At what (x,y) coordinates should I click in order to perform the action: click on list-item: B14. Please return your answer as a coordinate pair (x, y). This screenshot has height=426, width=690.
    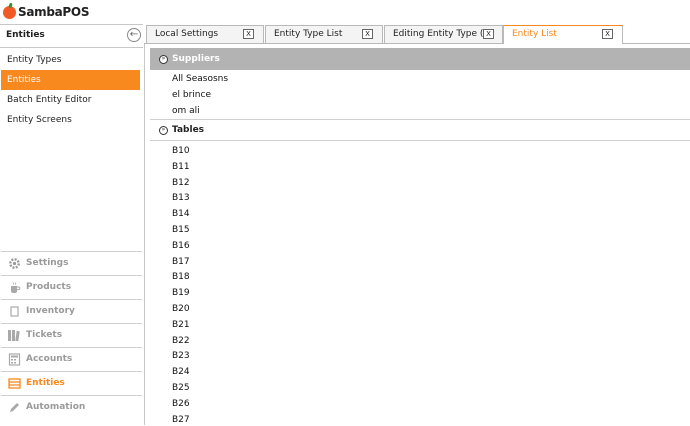
    Looking at the image, I should click on (181, 214).